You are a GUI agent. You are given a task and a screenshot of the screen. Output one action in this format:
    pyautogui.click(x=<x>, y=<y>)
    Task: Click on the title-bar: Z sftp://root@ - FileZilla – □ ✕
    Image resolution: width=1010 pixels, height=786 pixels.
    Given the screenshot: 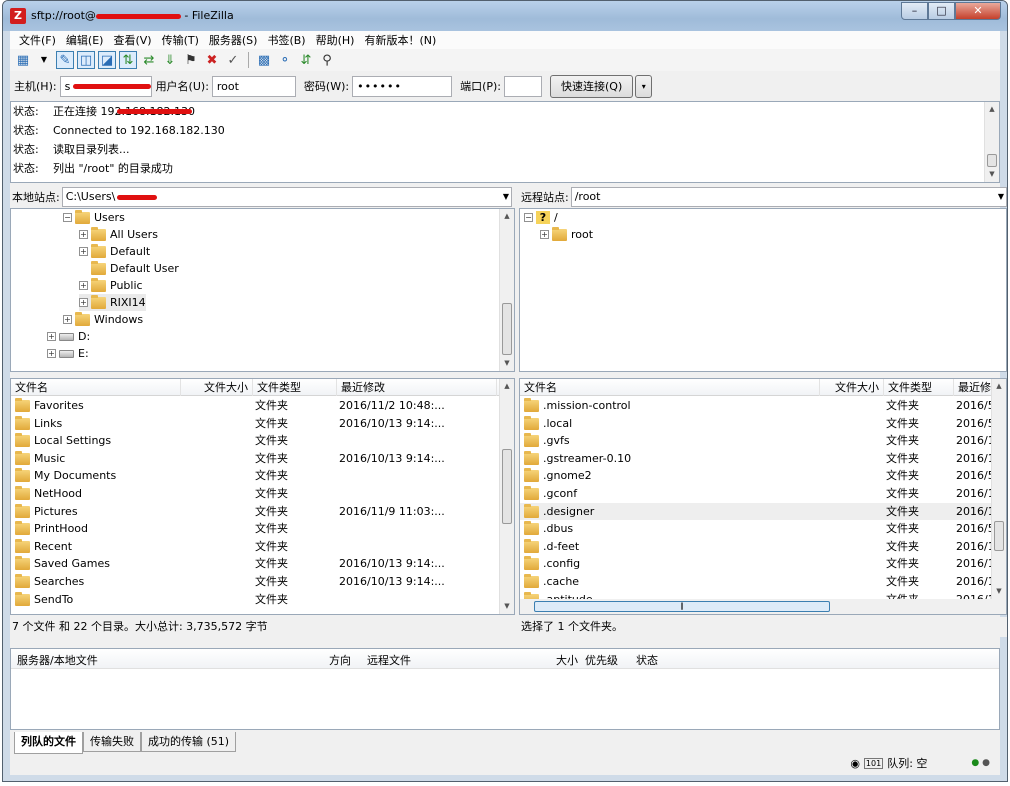 What is the action you would take?
    pyautogui.click(x=505, y=16)
    